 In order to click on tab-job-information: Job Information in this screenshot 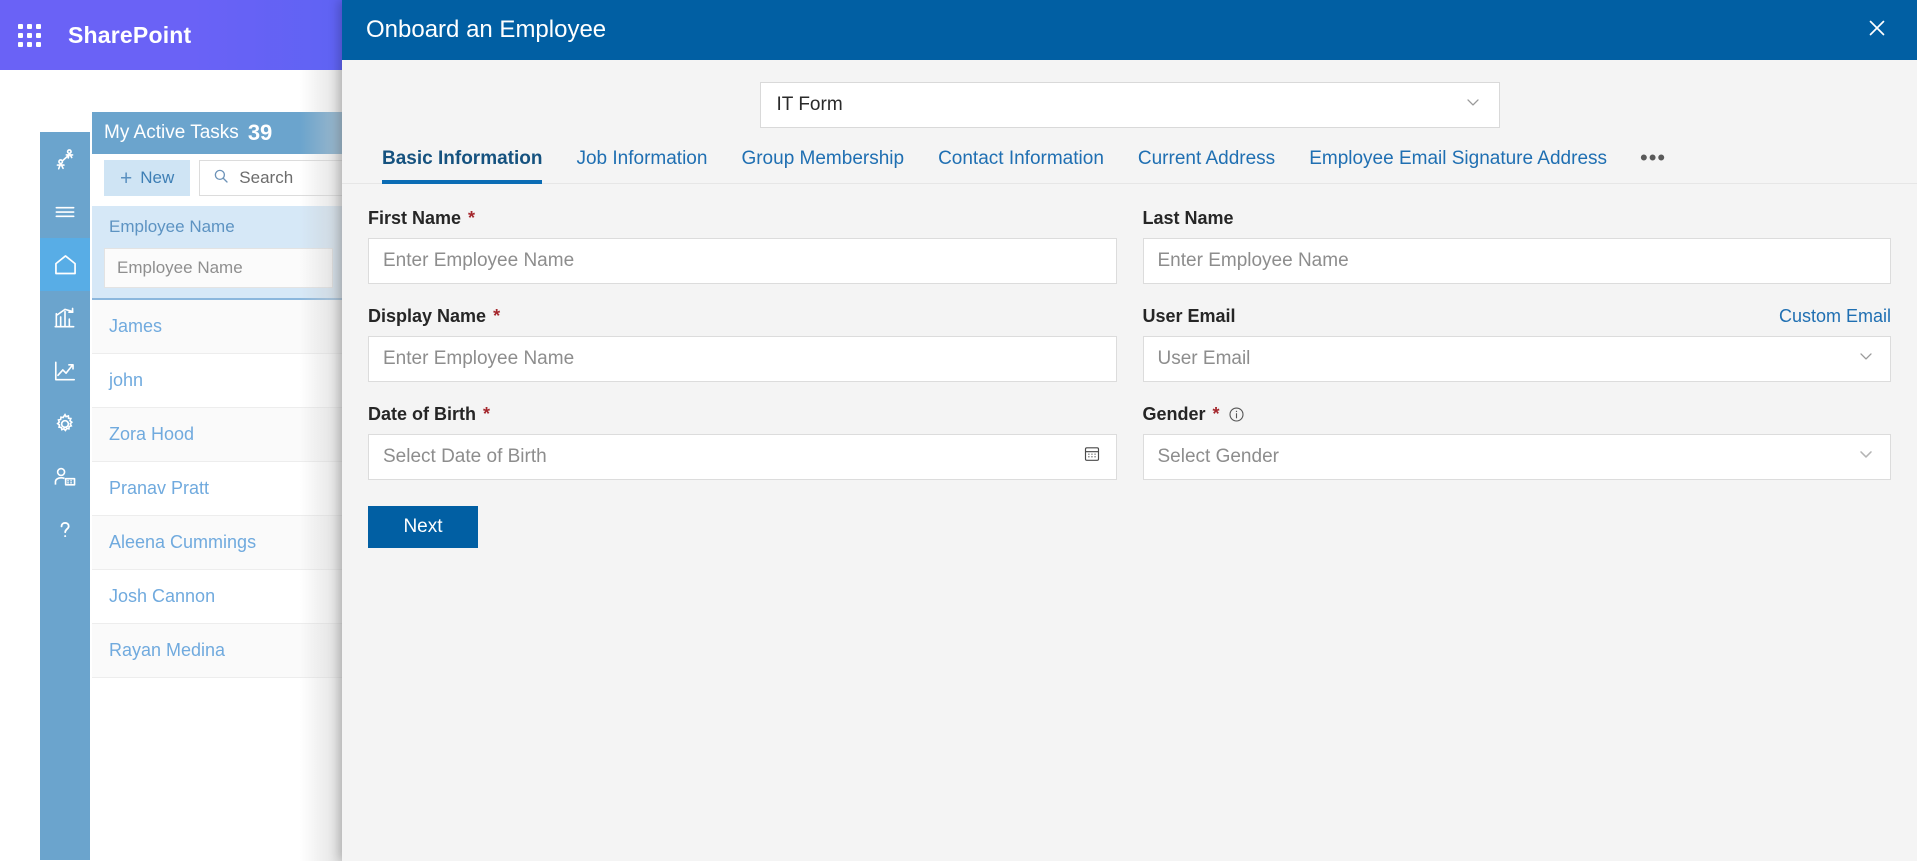, I will do `click(641, 163)`.